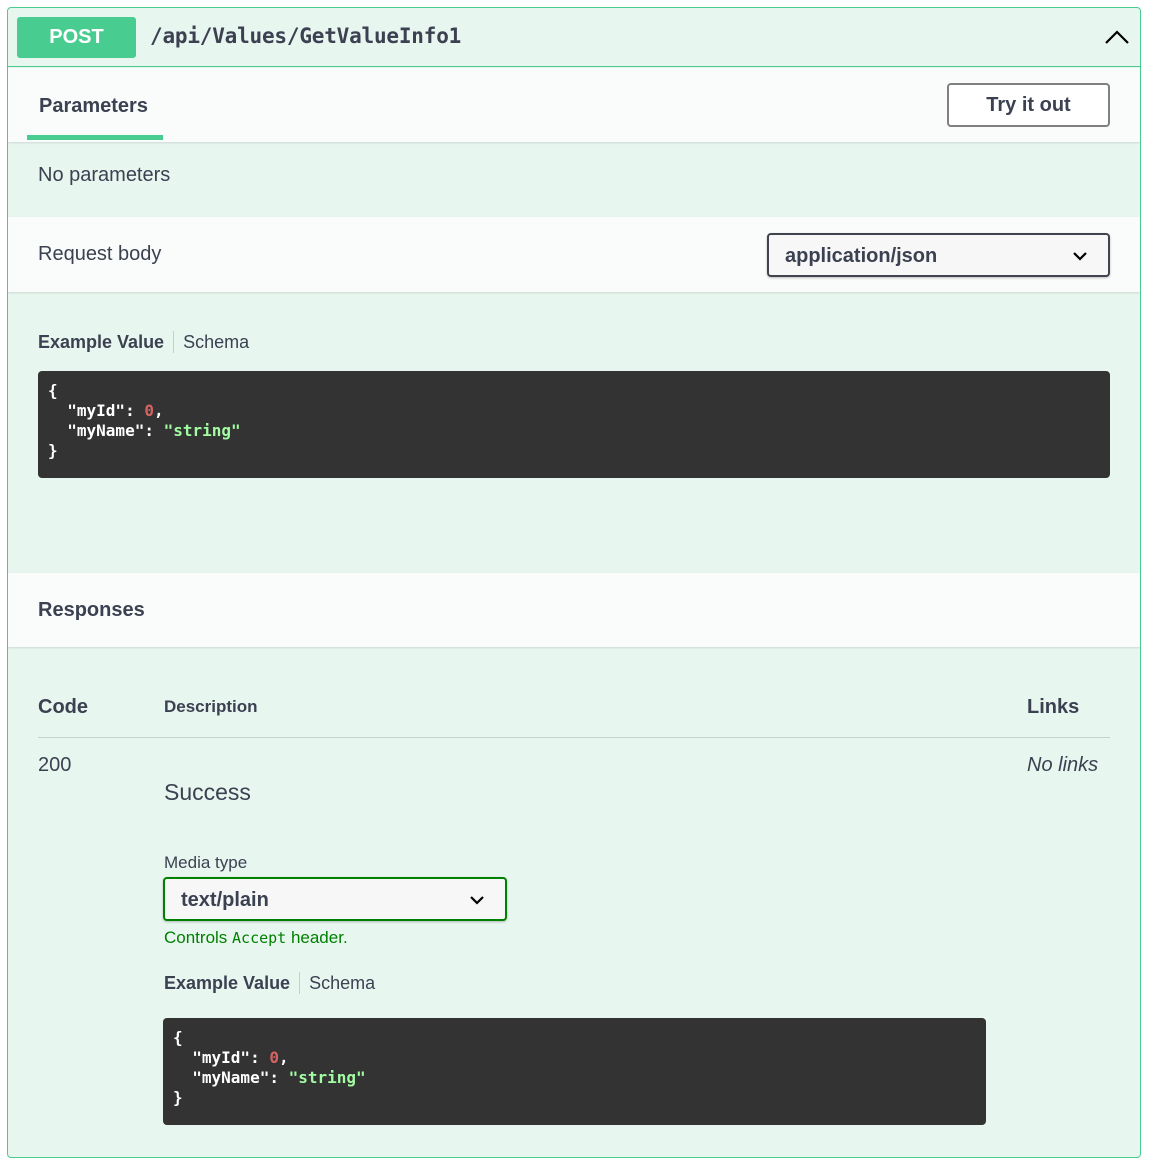 The image size is (1149, 1163). Describe the element at coordinates (574, 610) in the screenshot. I see `responses-header: Responses` at that location.